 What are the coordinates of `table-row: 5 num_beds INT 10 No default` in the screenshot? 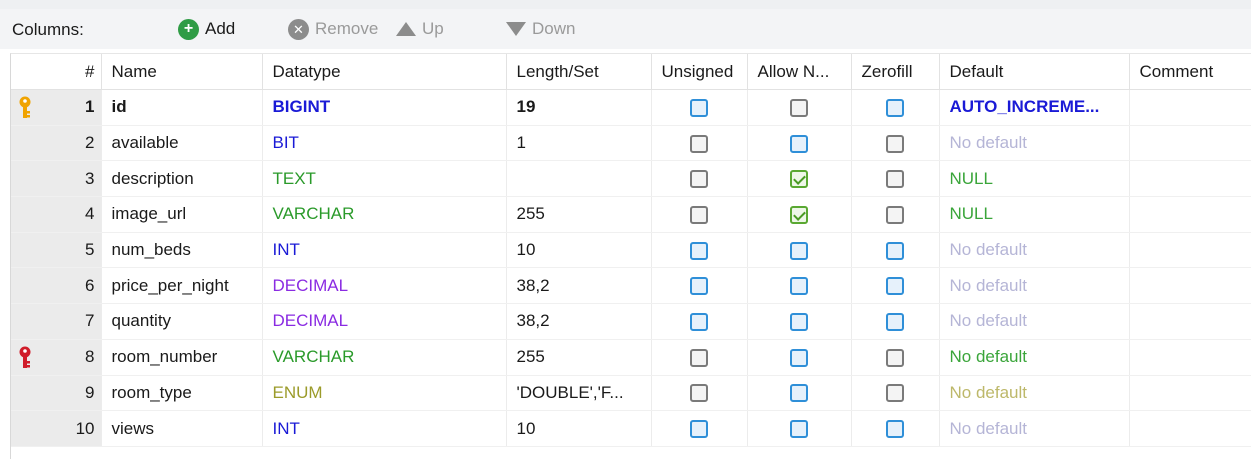 It's located at (631, 250).